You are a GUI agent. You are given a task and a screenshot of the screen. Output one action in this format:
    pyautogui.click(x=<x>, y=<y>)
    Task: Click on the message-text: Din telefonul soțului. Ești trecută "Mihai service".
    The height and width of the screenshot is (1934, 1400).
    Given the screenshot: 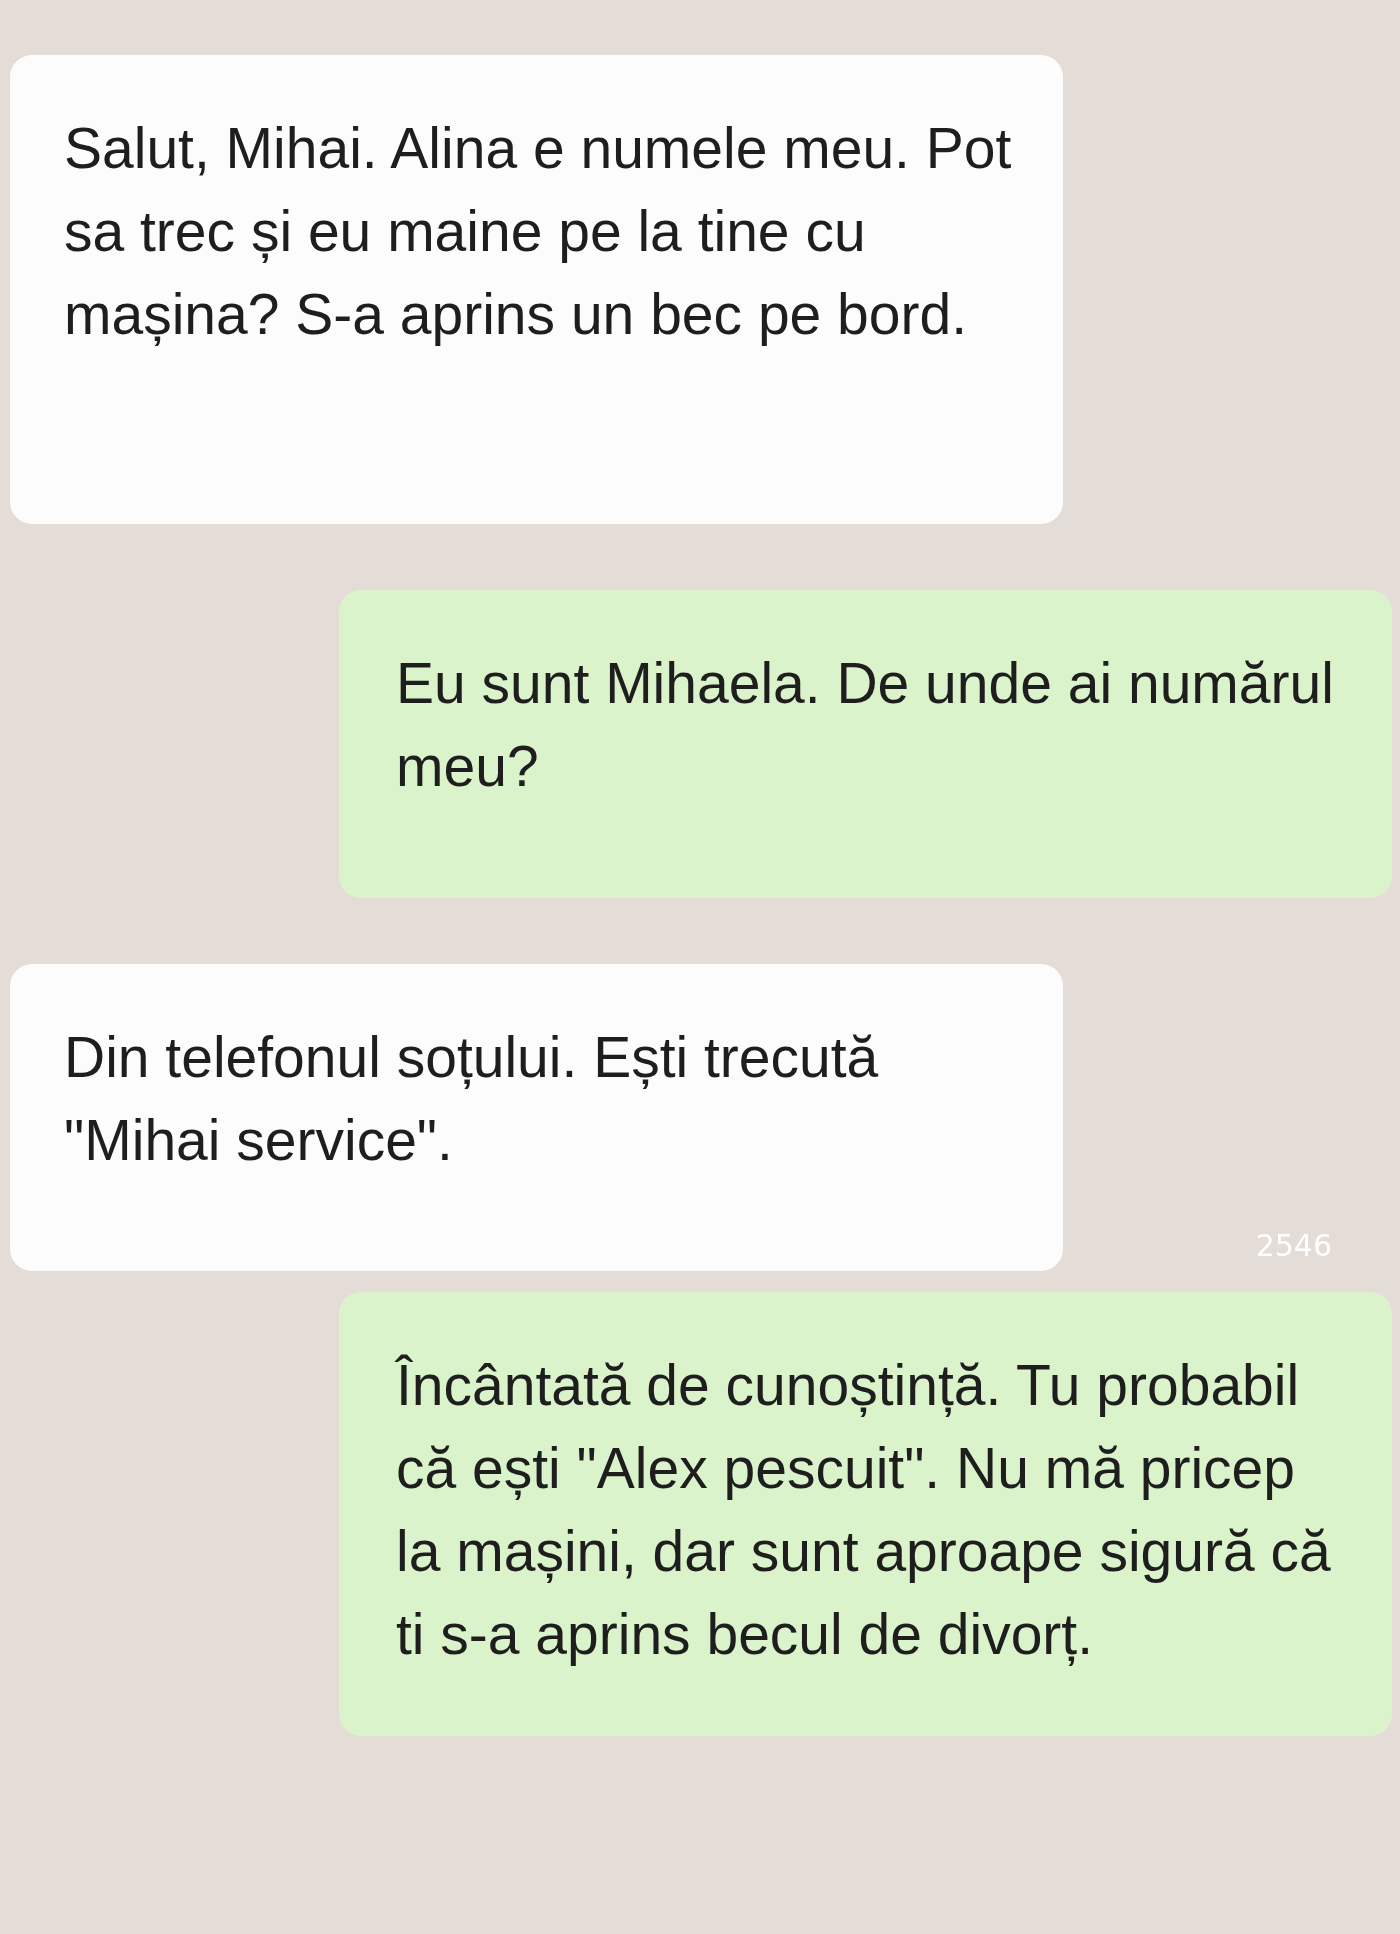 What is the action you would take?
    pyautogui.click(x=472, y=1099)
    